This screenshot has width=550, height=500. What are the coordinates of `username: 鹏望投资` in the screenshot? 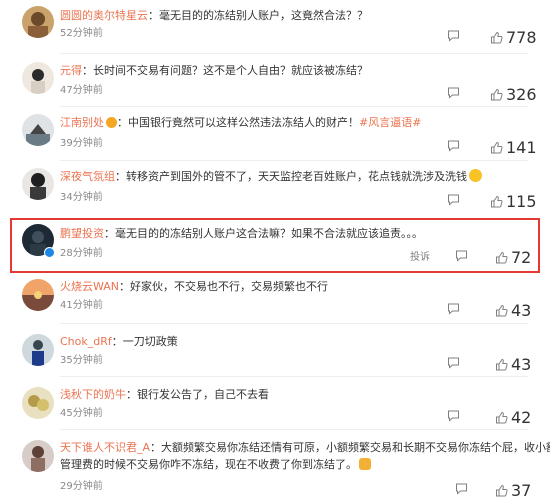 It's located at (82, 233).